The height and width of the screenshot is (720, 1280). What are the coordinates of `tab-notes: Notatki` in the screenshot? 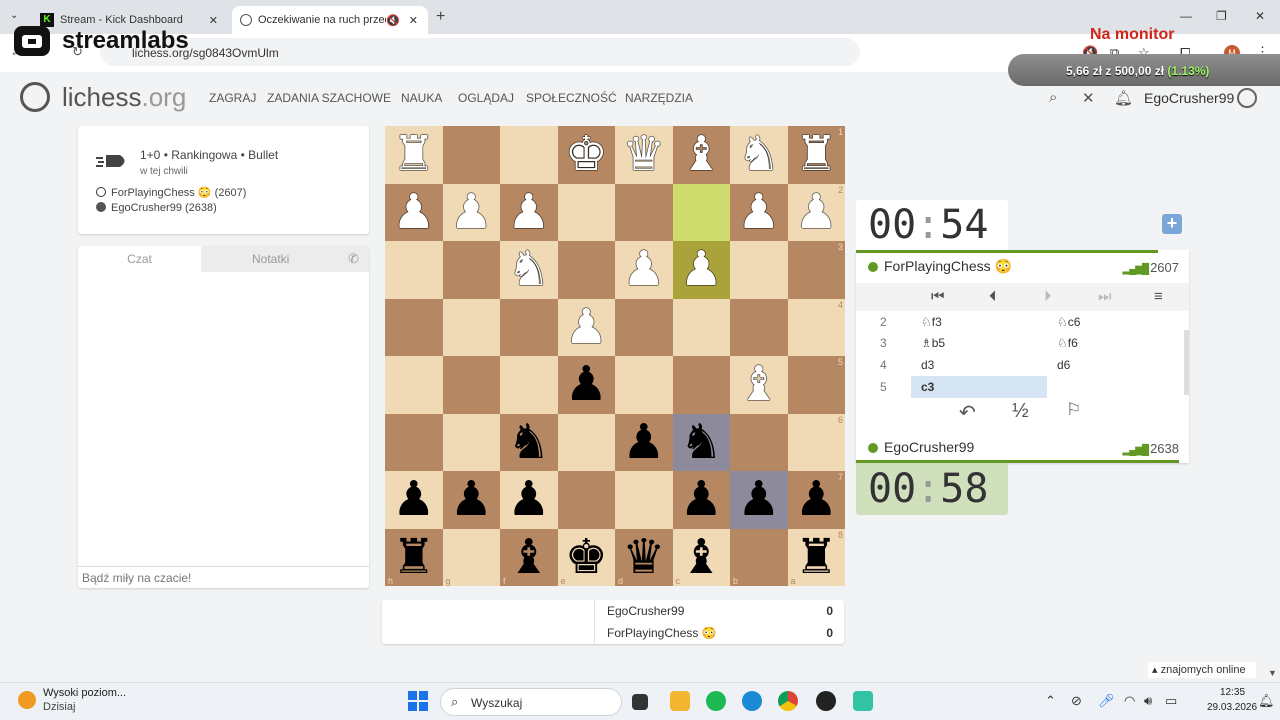 It's located at (285, 259).